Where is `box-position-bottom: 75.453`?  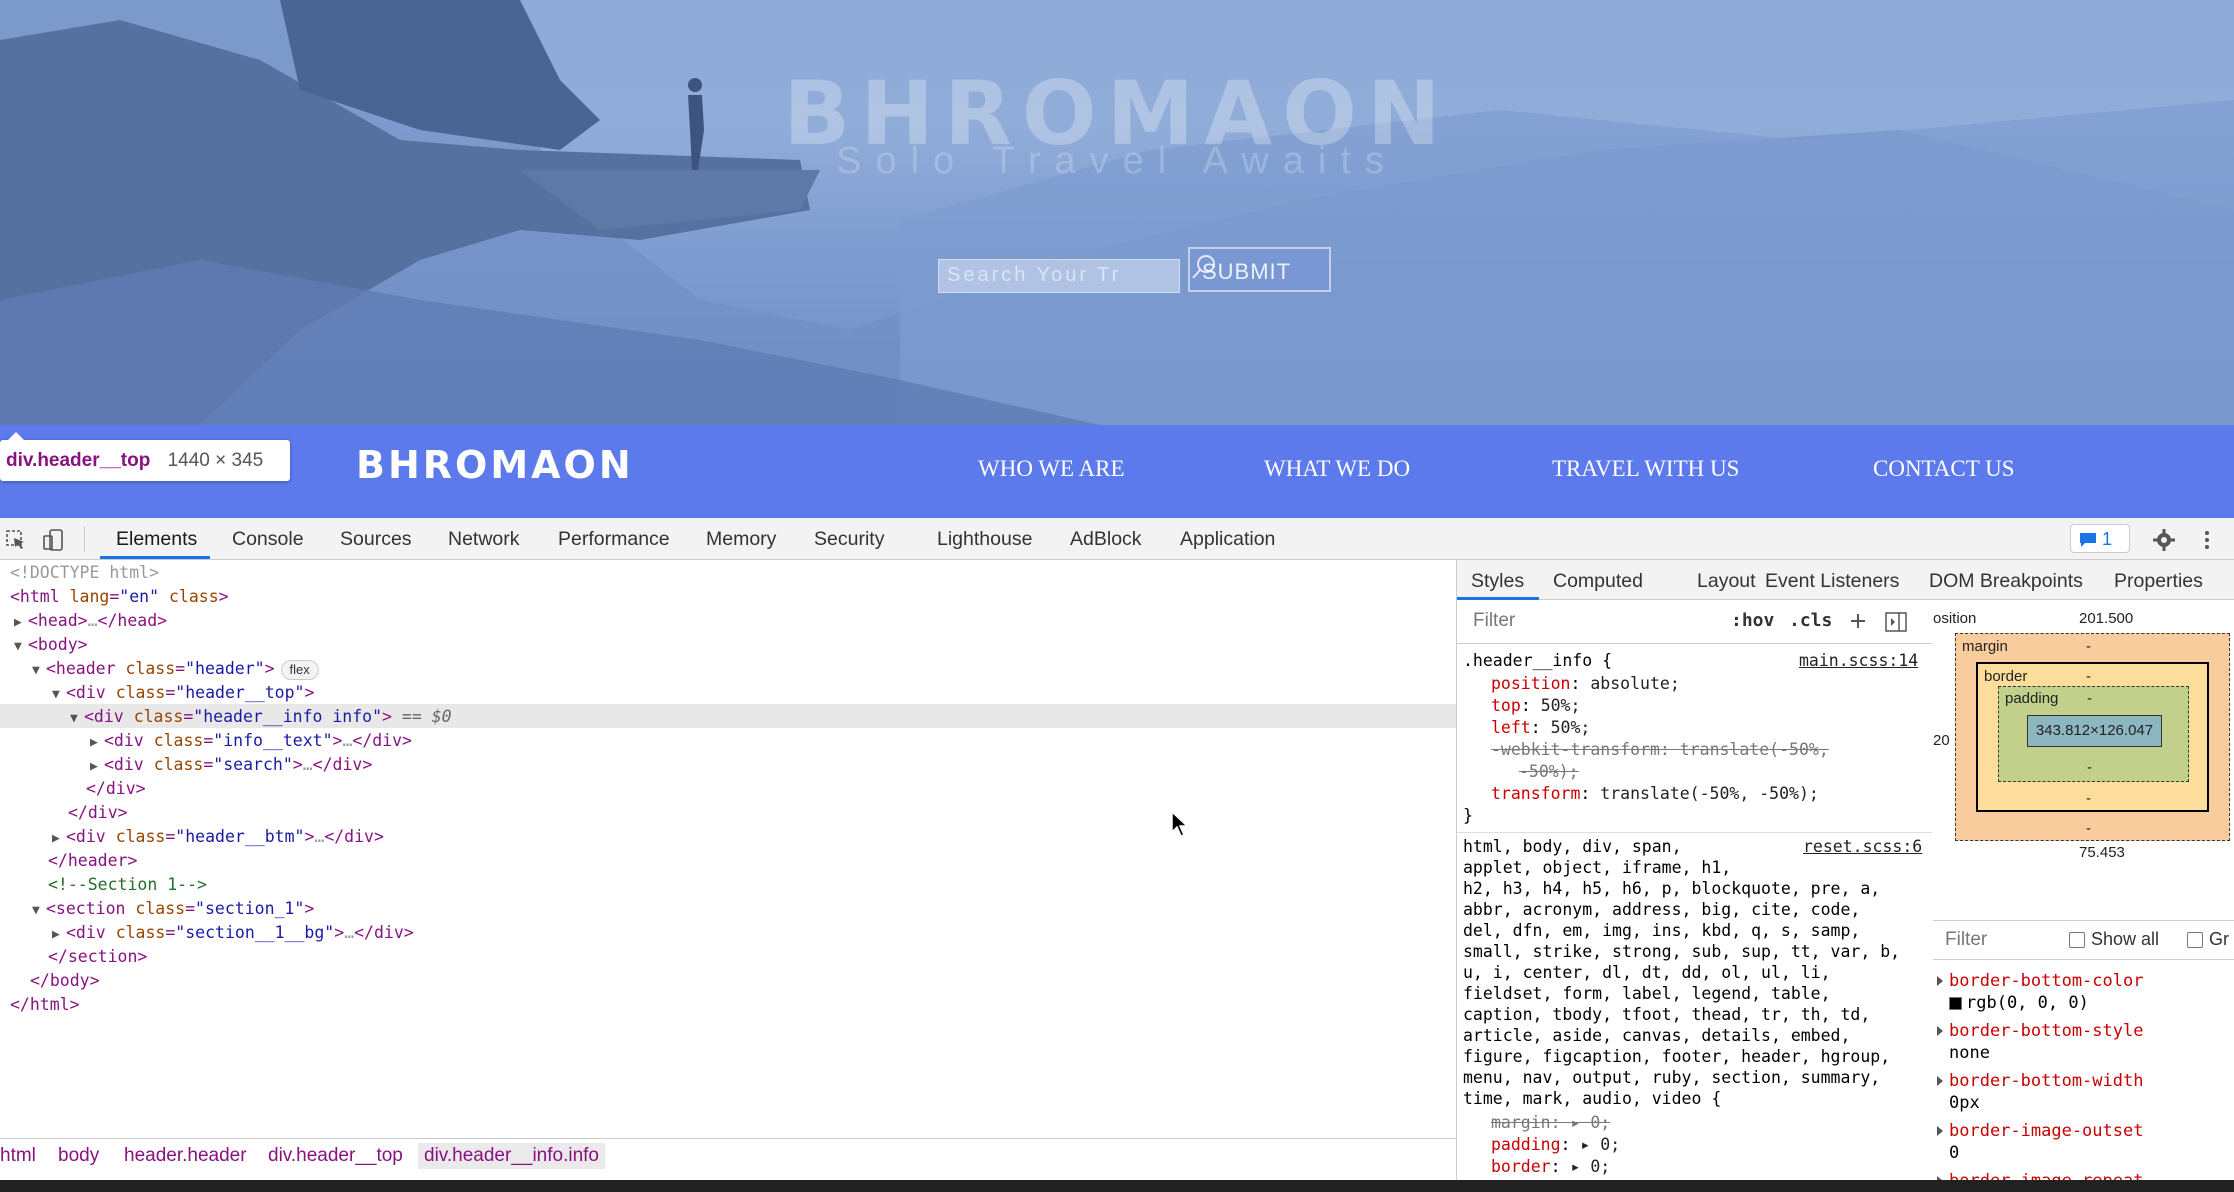 box-position-bottom: 75.453 is located at coordinates (2102, 852).